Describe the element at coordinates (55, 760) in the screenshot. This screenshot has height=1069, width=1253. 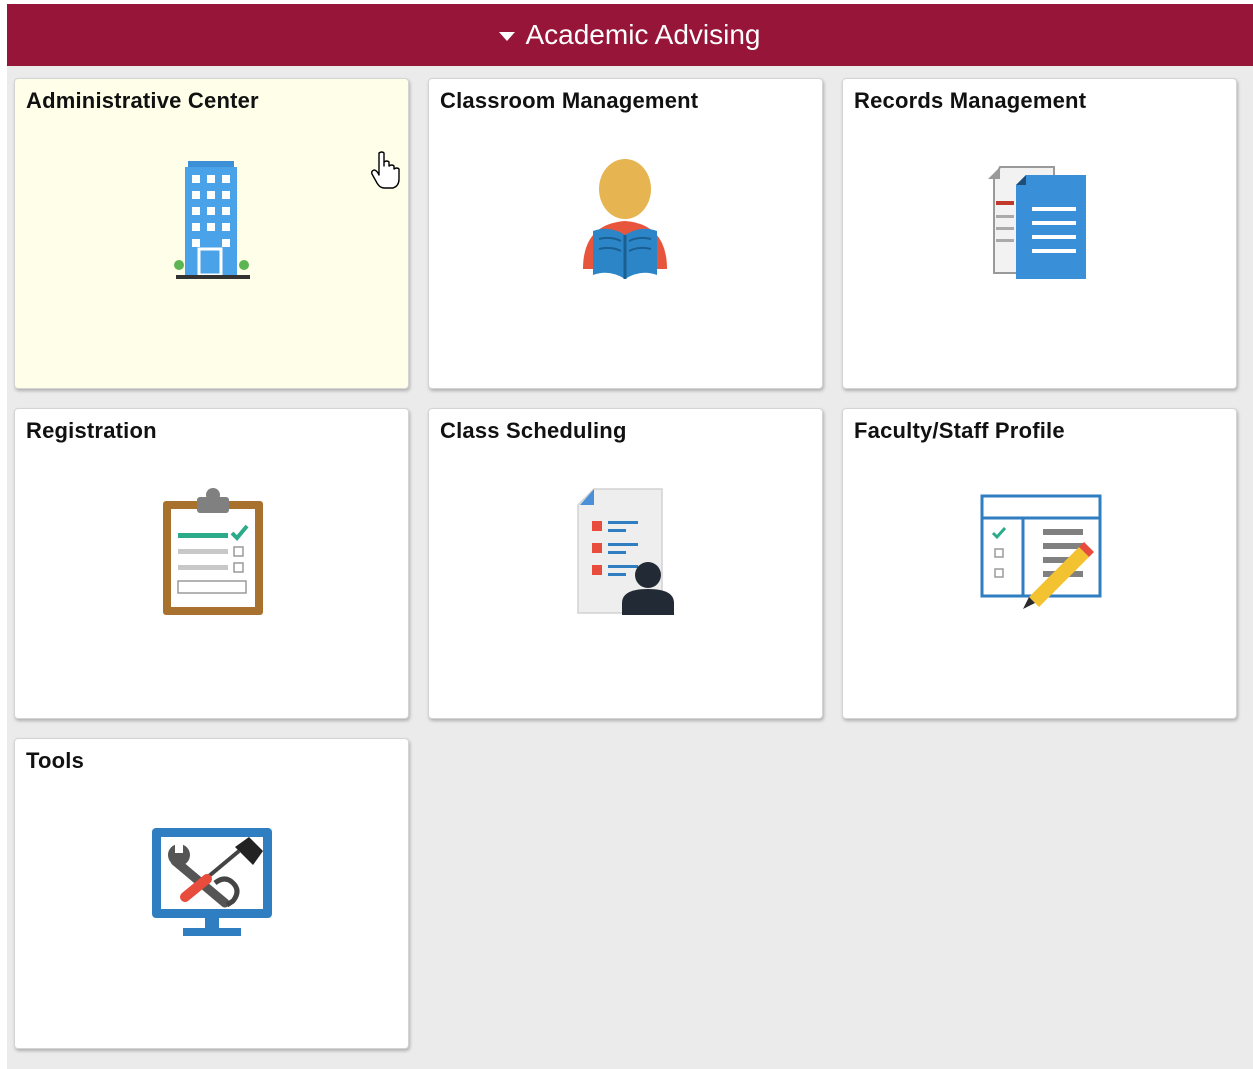
I see `tile-title: Tools` at that location.